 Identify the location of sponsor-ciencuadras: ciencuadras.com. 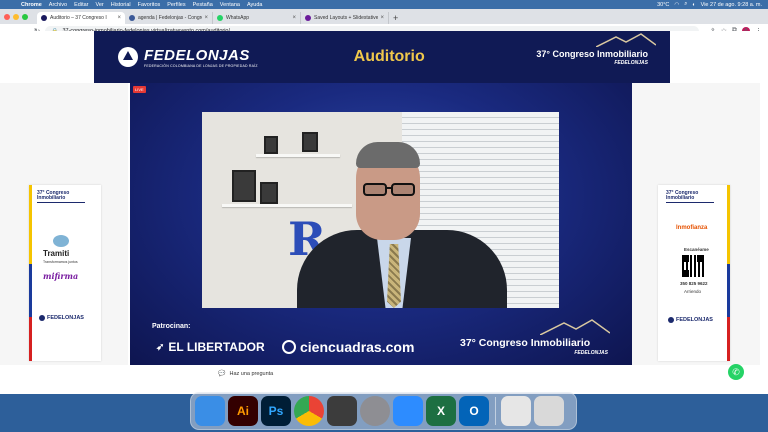
(348, 347).